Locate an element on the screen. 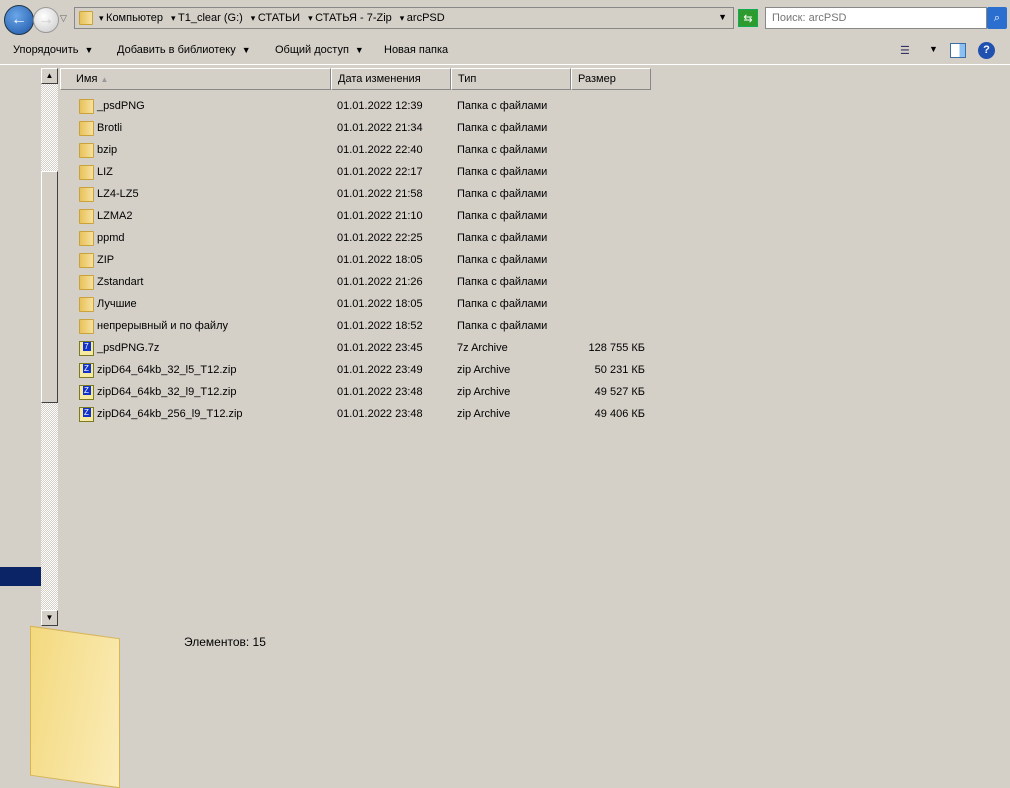 Image resolution: width=1010 pixels, height=788 pixels. organize-button: Упорядочить ▼ is located at coordinates (53, 50).